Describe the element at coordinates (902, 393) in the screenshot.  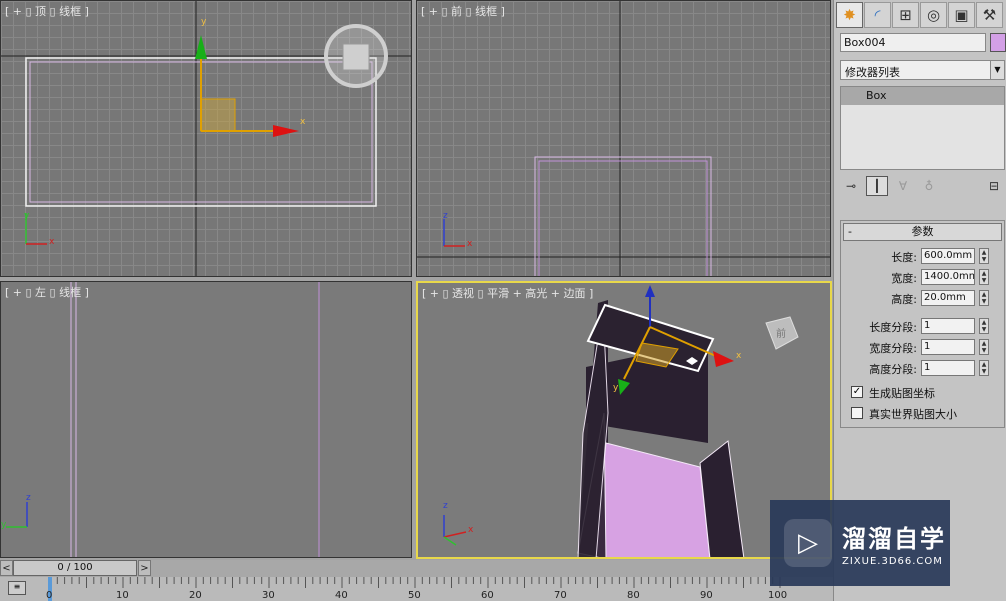
I see `gen-mapping-label: 生成贴图坐标` at that location.